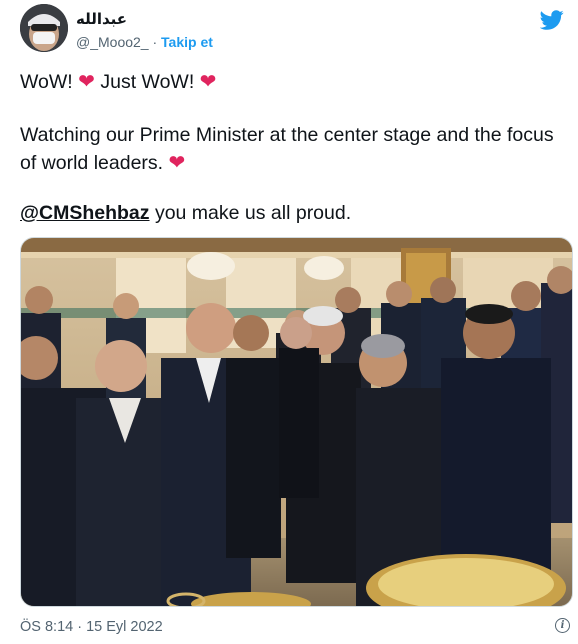 The height and width of the screenshot is (644, 578). Describe the element at coordinates (552, 20) in the screenshot. I see `bird-logo-icon` at that location.